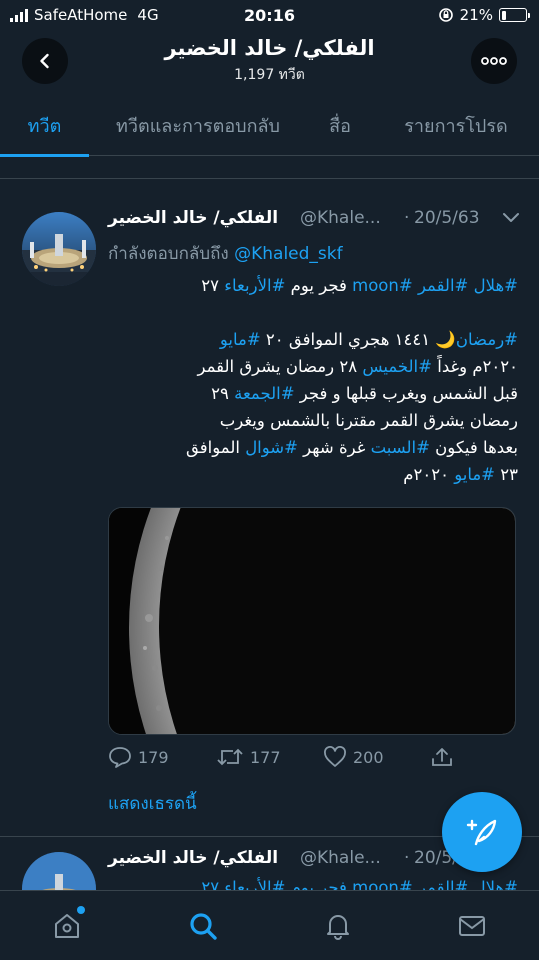 This screenshot has height=960, width=539. What do you see at coordinates (254, 285) in the screenshot?
I see `hashtag-link: #الأربعاء` at bounding box center [254, 285].